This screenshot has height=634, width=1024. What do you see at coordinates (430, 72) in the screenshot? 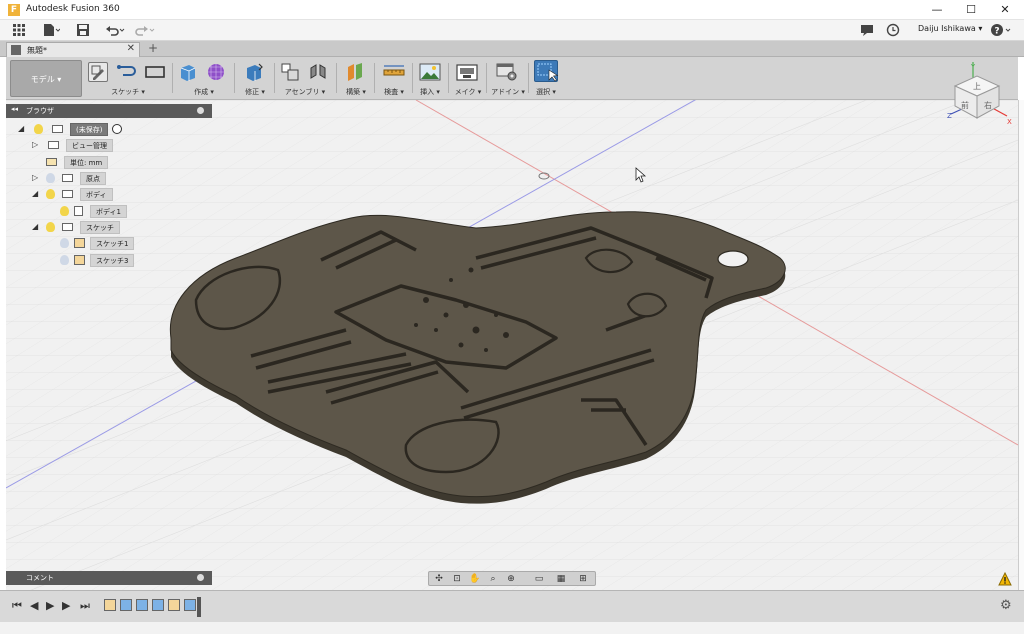
I see `insert-image-icon` at bounding box center [430, 72].